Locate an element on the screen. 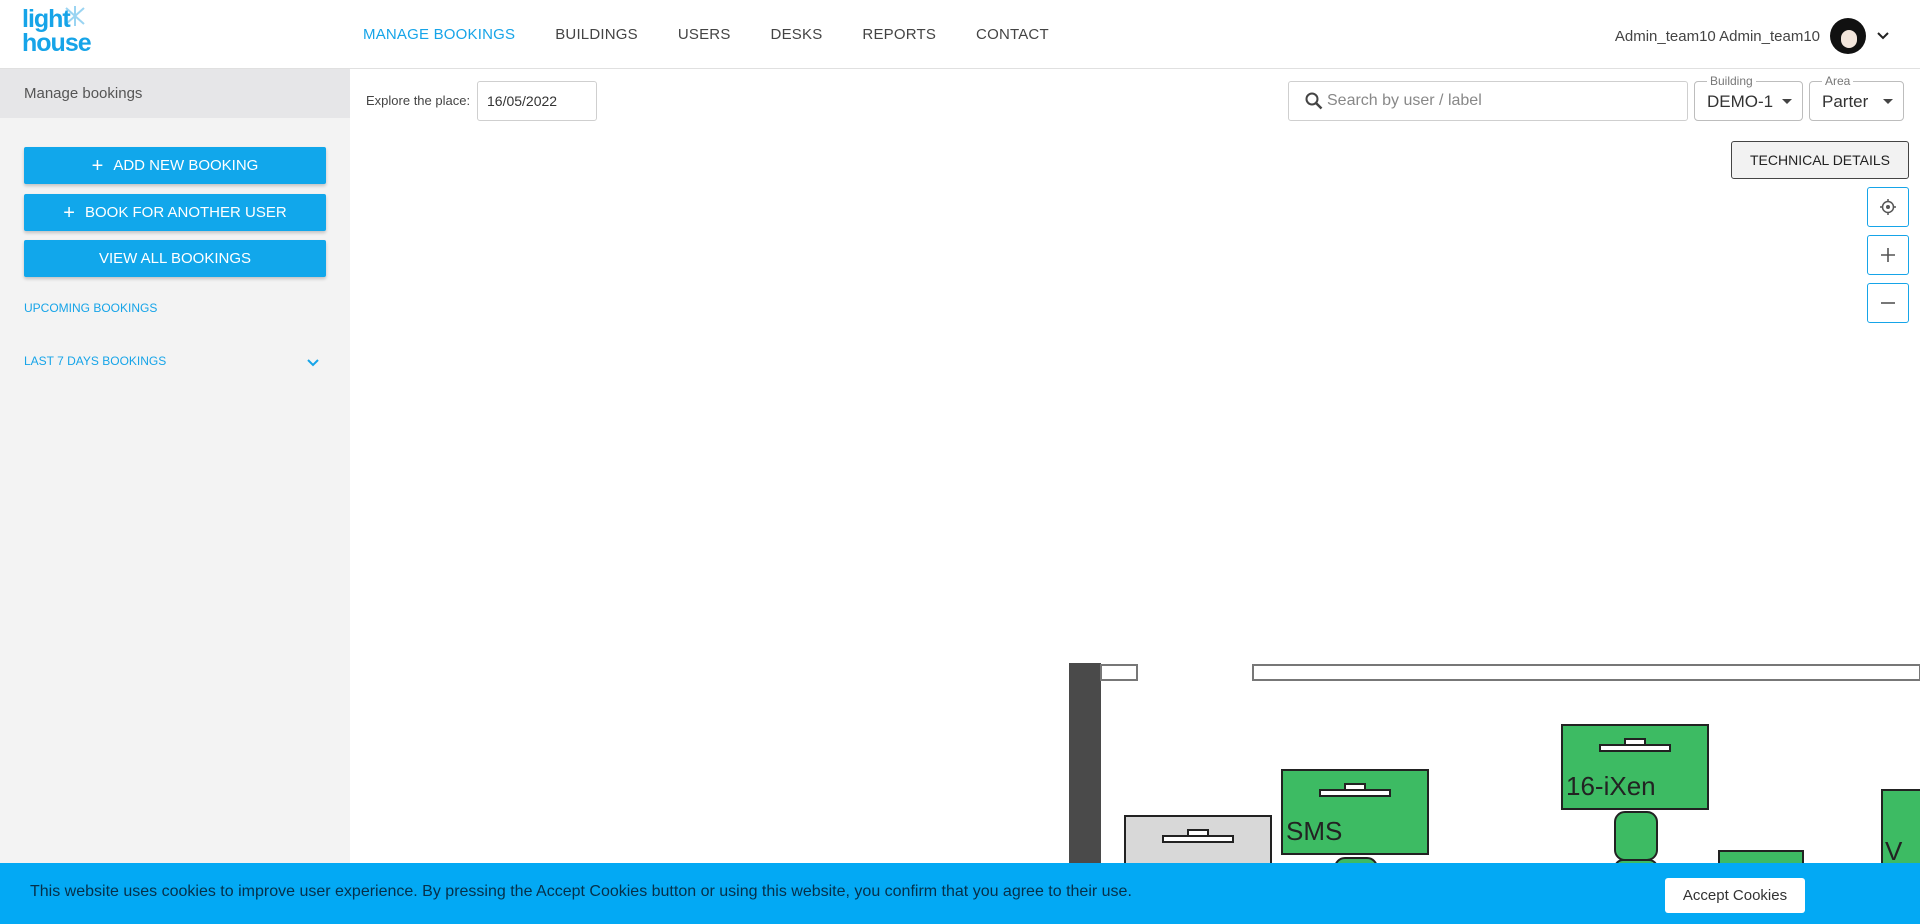 The width and height of the screenshot is (1920, 924). user-menu: Admin_team10 Admin_team10 is located at coordinates (1752, 36).